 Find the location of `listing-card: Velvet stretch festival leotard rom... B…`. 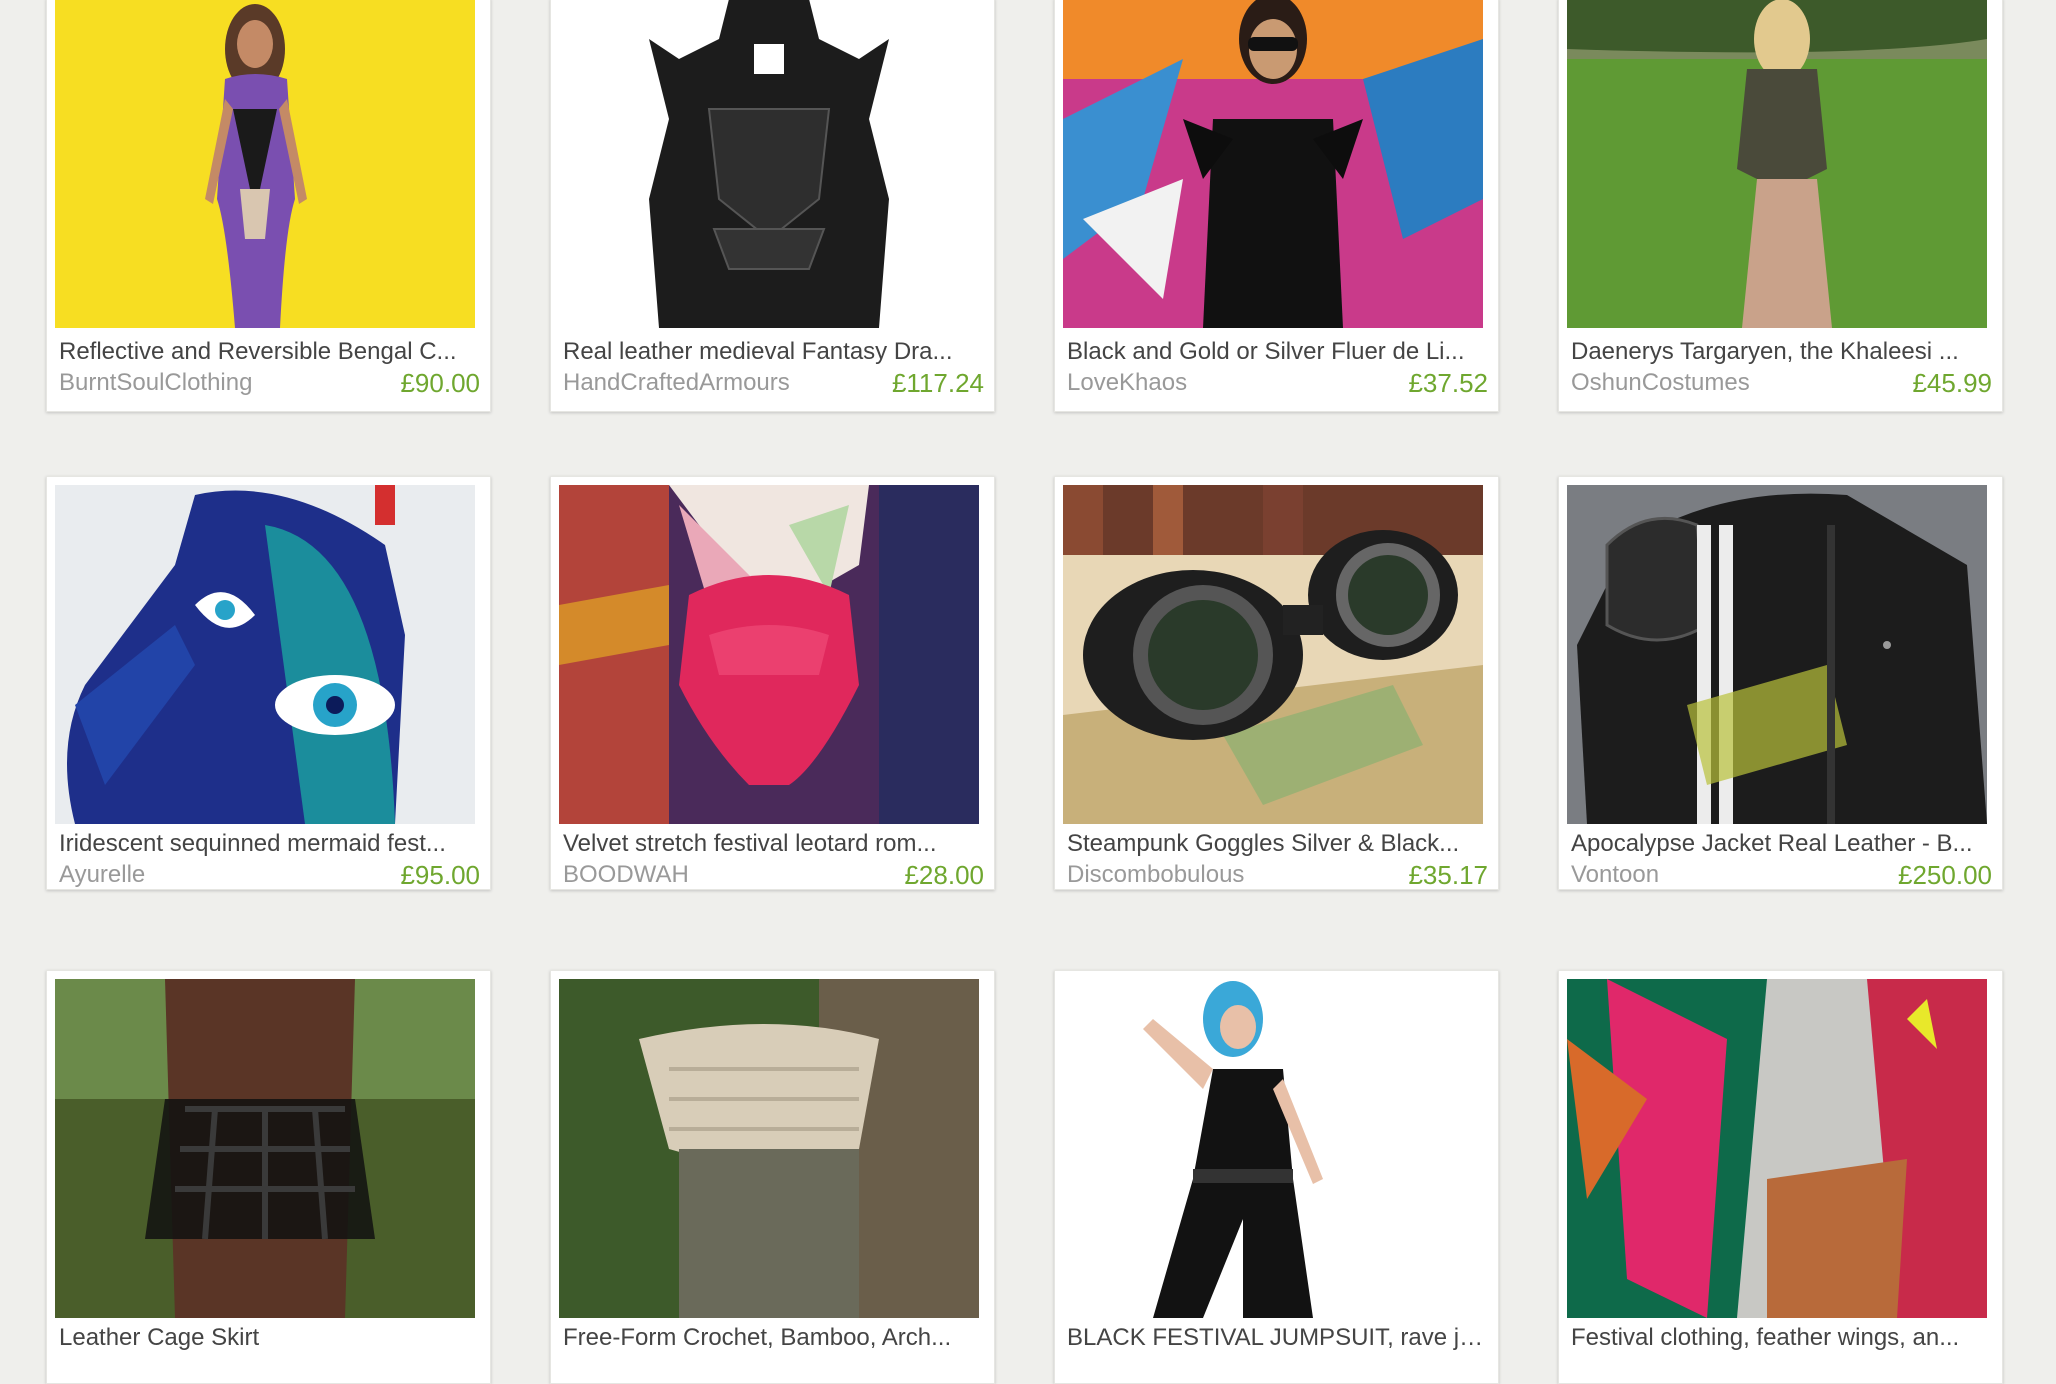

listing-card: Velvet stretch festival leotard rom... B… is located at coordinates (772, 683).